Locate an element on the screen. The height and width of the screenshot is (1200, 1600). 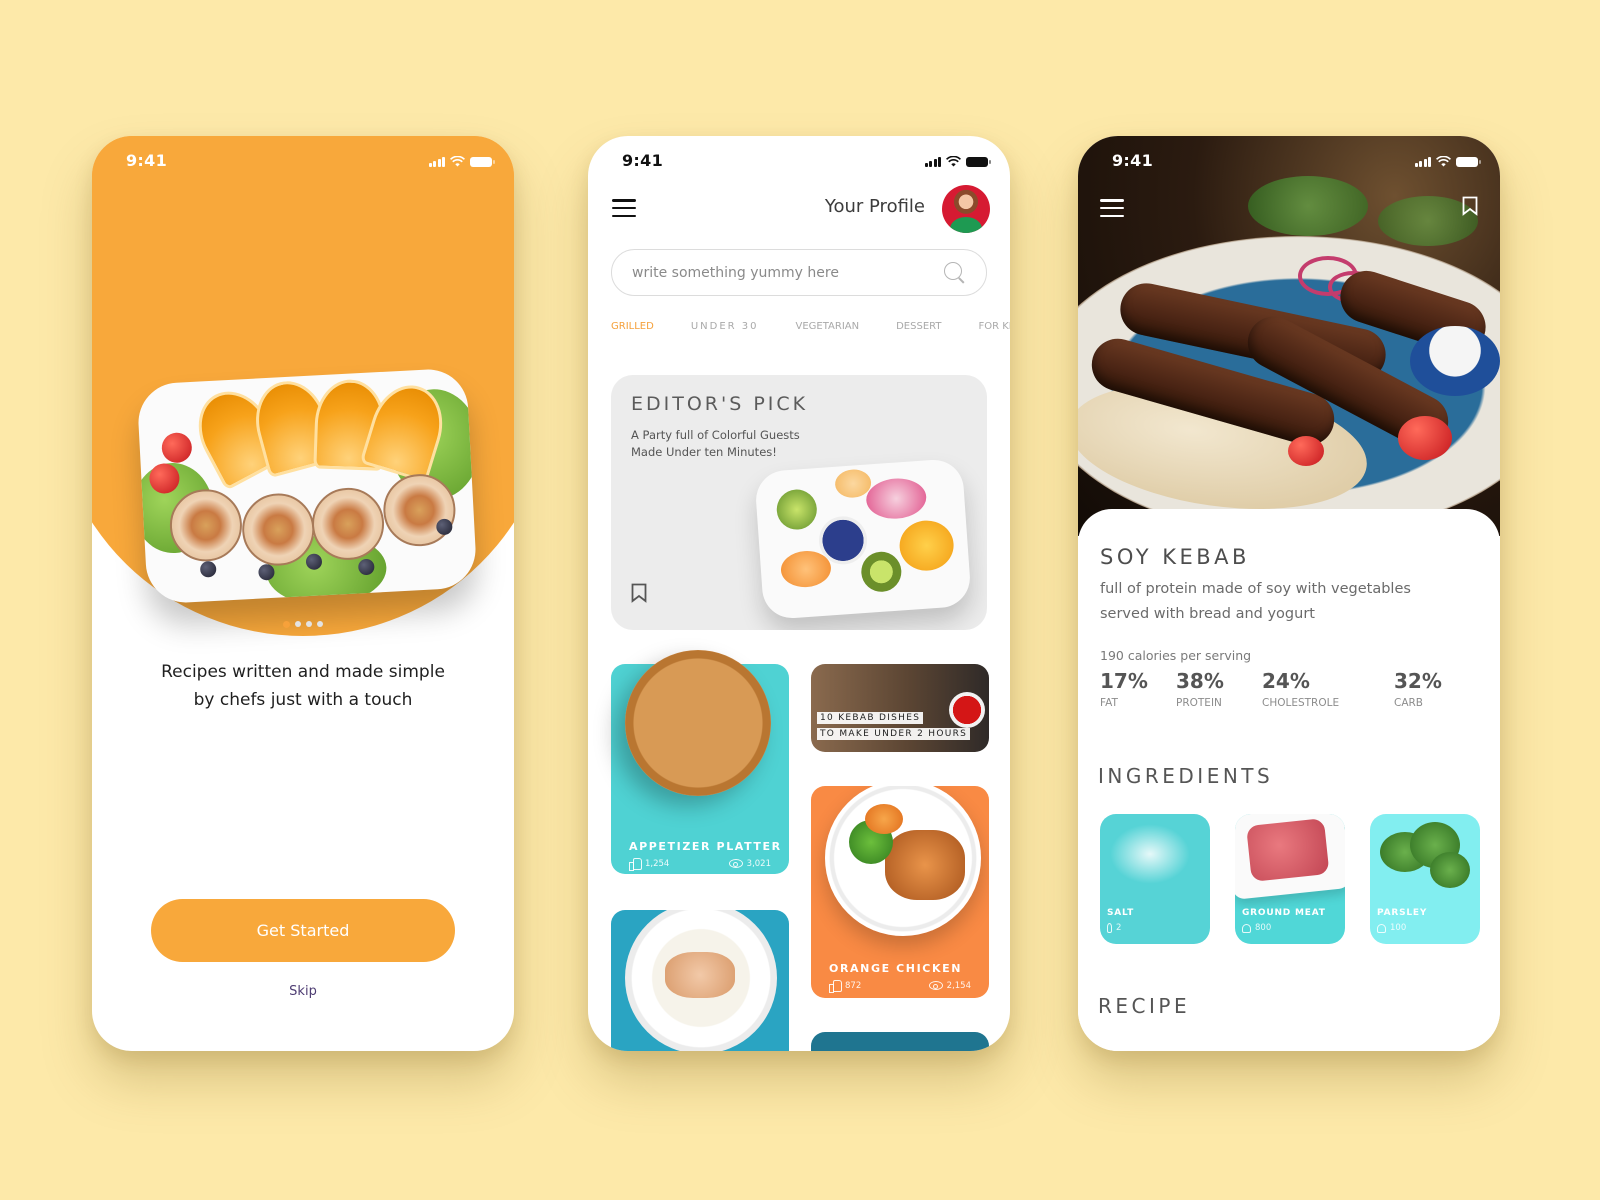
ingredient-name: SALT is located at coordinates (1121, 913).